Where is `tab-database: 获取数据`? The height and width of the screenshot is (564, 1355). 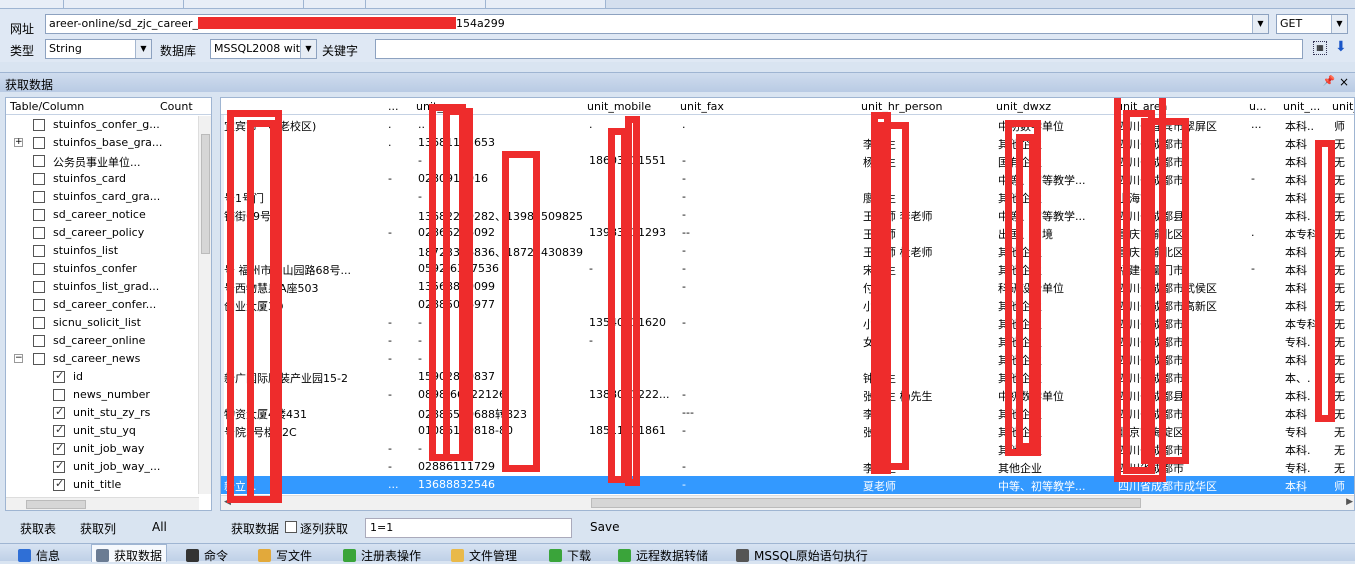 tab-database: 获取数据 is located at coordinates (129, 553).